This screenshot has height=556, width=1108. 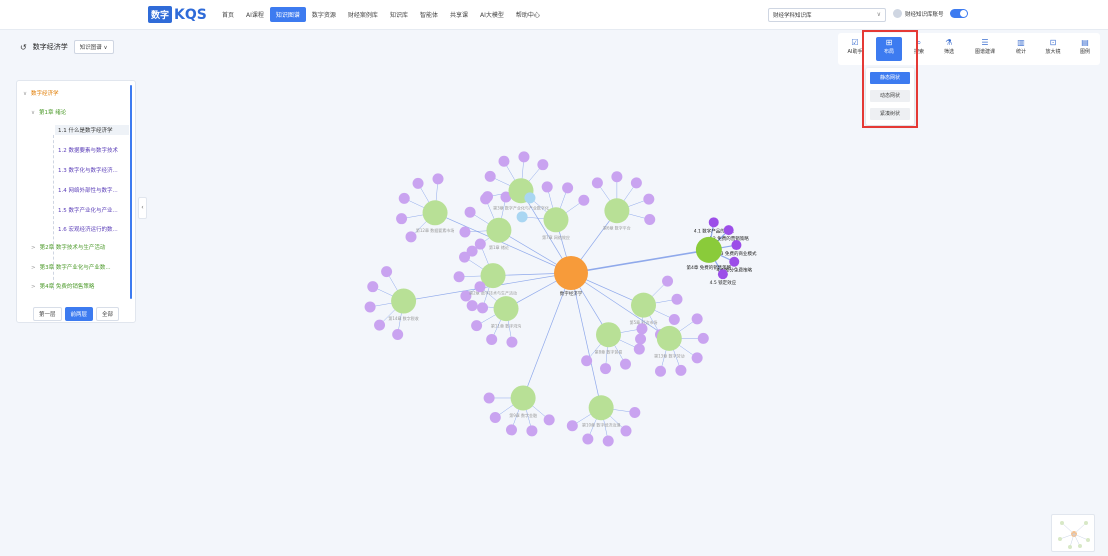 What do you see at coordinates (930, 13) in the screenshot?
I see `user-menu: 财经知识库账号` at bounding box center [930, 13].